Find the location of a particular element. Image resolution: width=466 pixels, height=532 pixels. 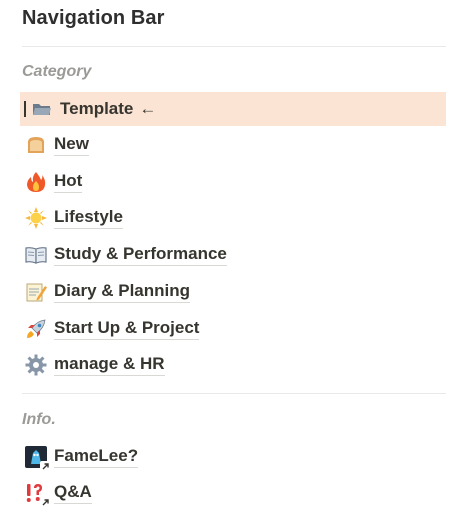

nav-item-famelee: FameLee? is located at coordinates (233, 457).